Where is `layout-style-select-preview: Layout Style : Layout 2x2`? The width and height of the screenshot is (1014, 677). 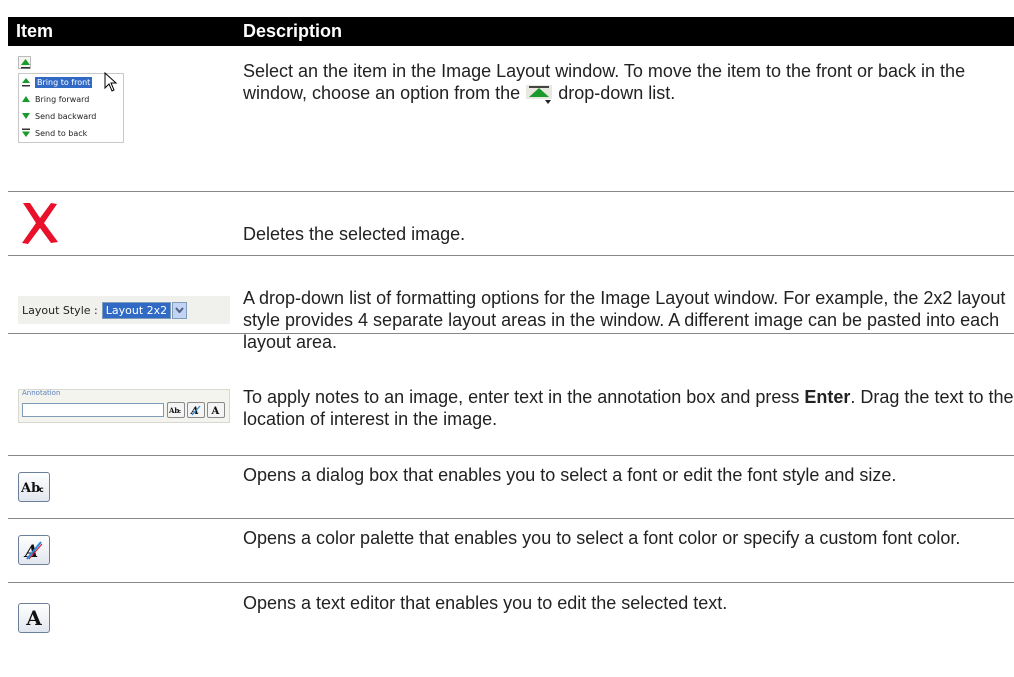 layout-style-select-preview: Layout Style : Layout 2x2 is located at coordinates (124, 310).